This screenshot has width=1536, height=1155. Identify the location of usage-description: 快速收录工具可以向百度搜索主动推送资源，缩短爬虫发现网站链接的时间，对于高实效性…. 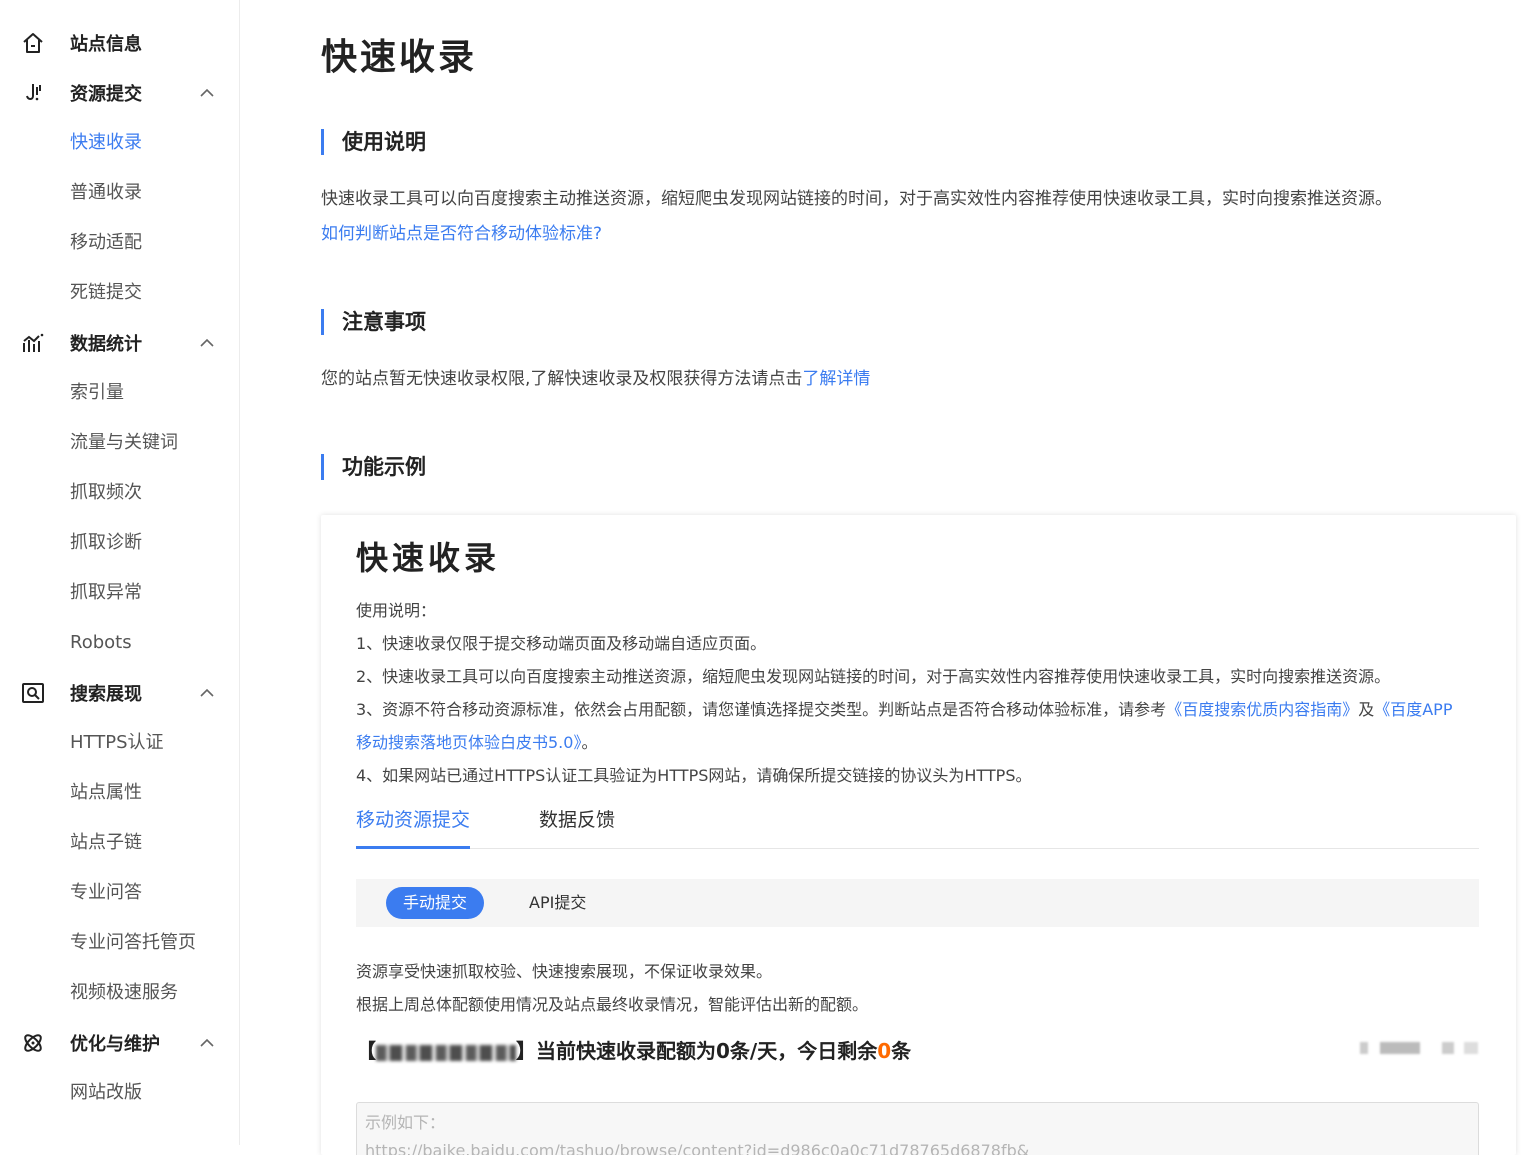
(856, 199).